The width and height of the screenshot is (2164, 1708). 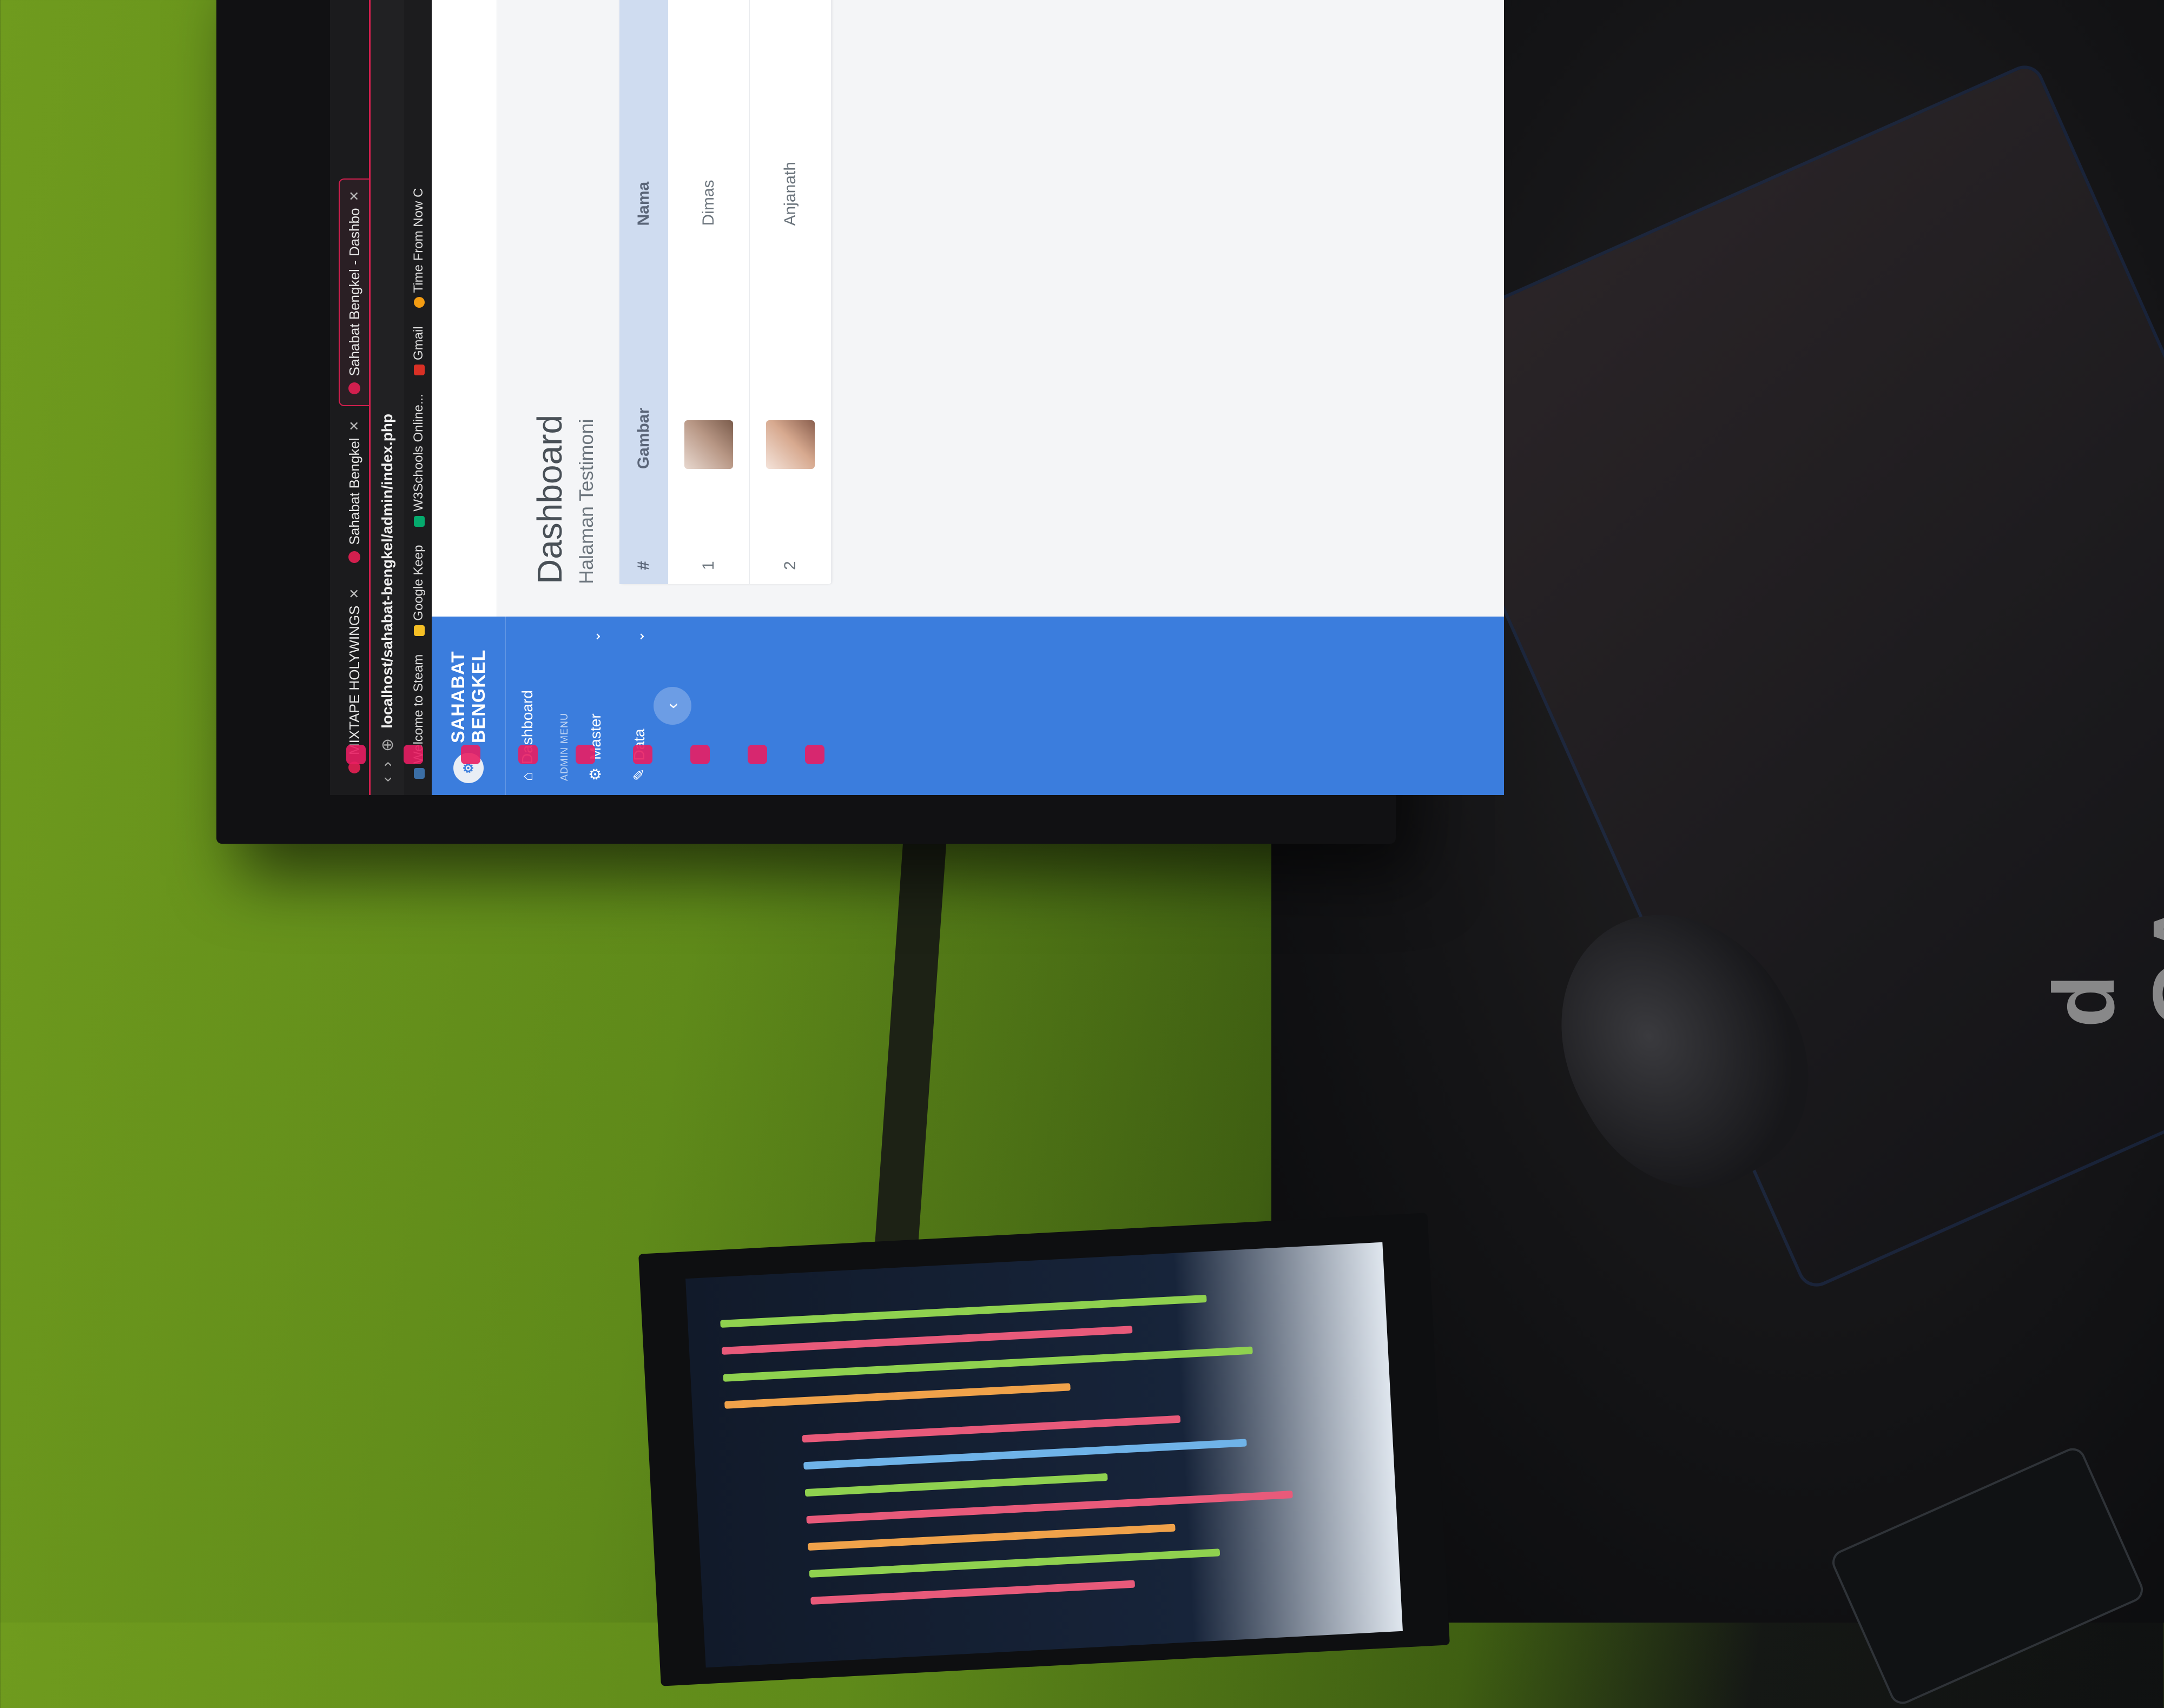 What do you see at coordinates (465, 308) in the screenshot?
I see `top-navbar` at bounding box center [465, 308].